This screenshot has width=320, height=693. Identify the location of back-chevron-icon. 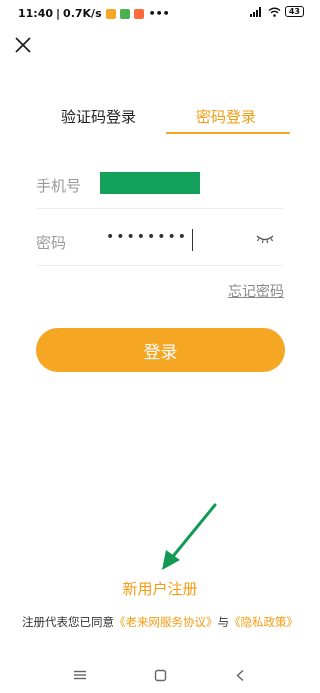
(240, 675).